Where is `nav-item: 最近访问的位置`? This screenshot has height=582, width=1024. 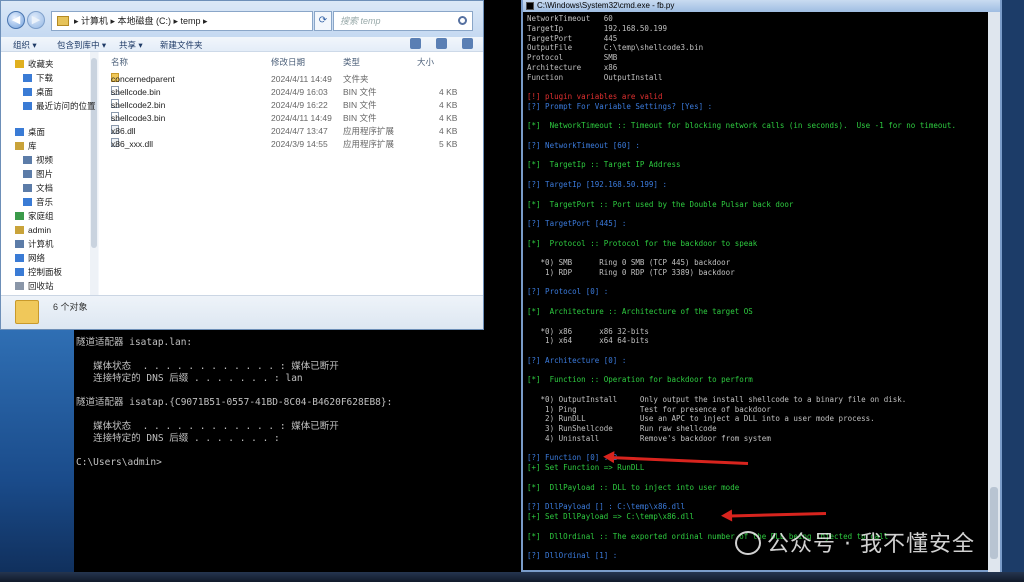
nav-item: 最近访问的位置 is located at coordinates (59, 106).